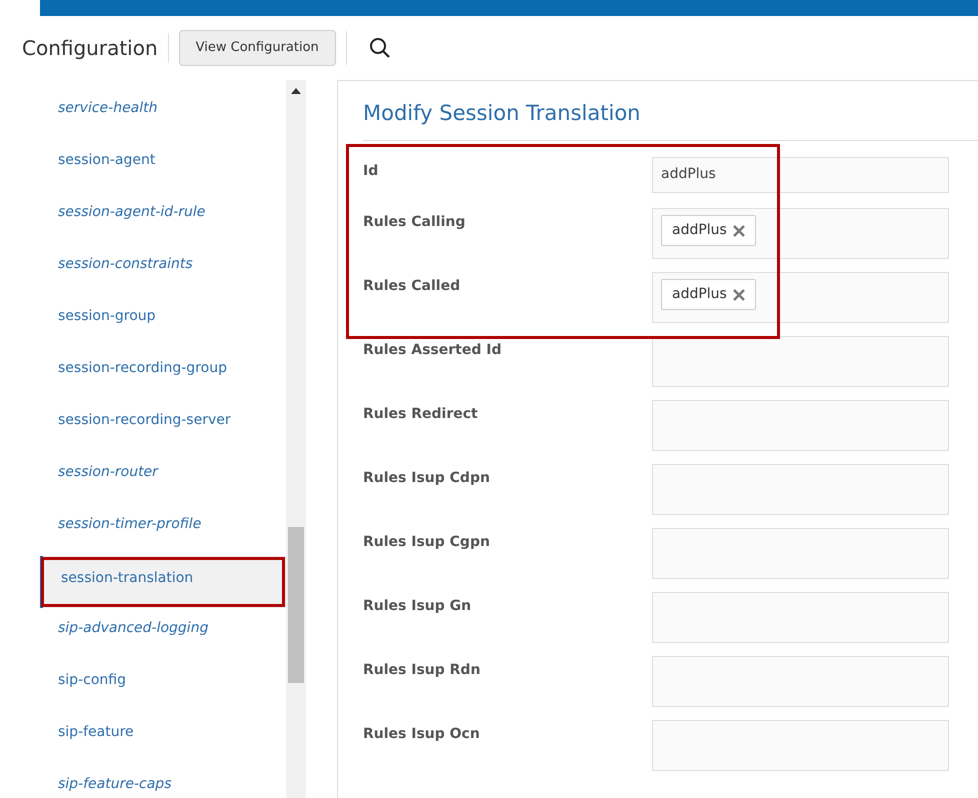 The width and height of the screenshot is (978, 798). What do you see at coordinates (422, 670) in the screenshot?
I see `field-label: Rules Isup Rdn` at bounding box center [422, 670].